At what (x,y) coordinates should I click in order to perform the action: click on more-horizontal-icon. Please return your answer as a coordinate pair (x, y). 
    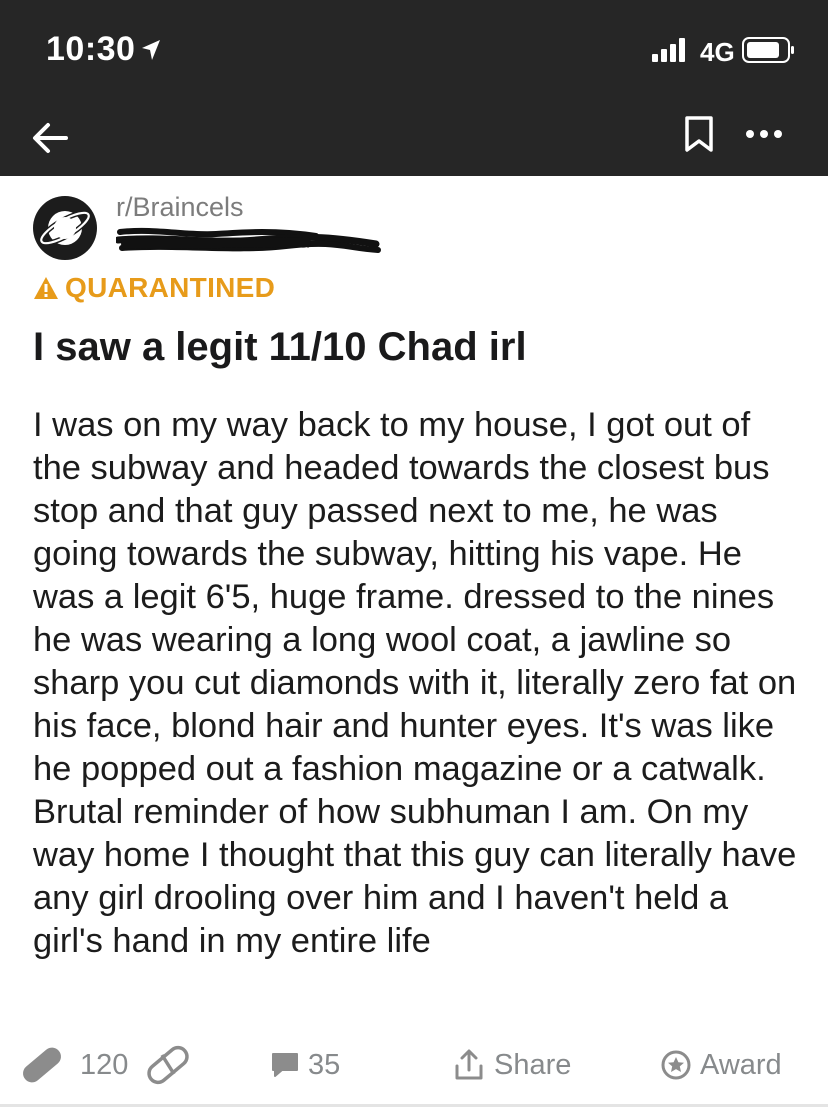
    Looking at the image, I should click on (764, 134).